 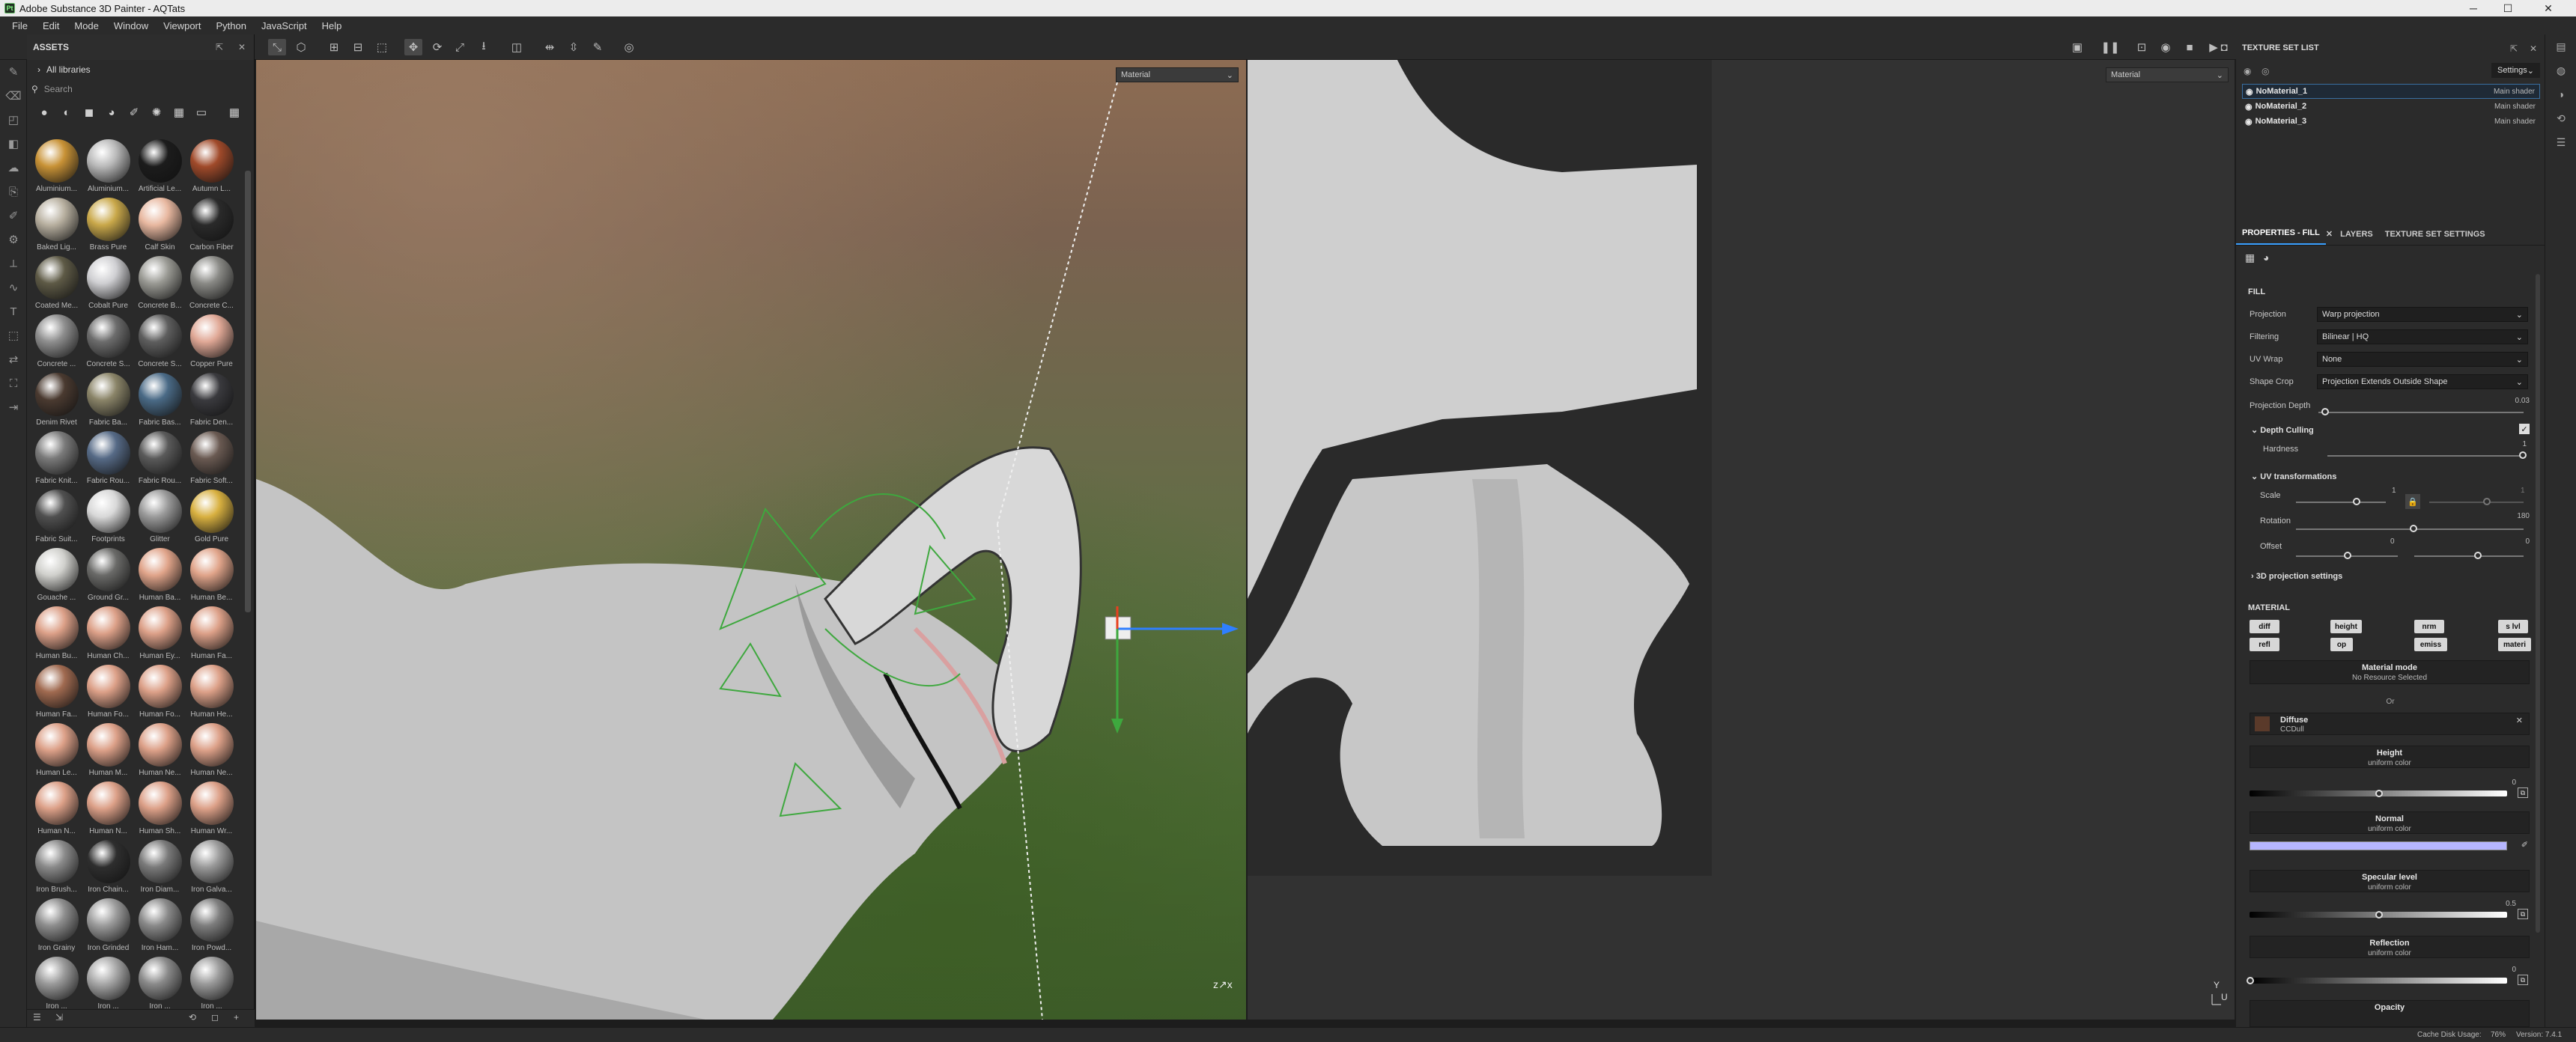 What do you see at coordinates (89, 112) in the screenshot?
I see `filter-material-icon: ◼` at bounding box center [89, 112].